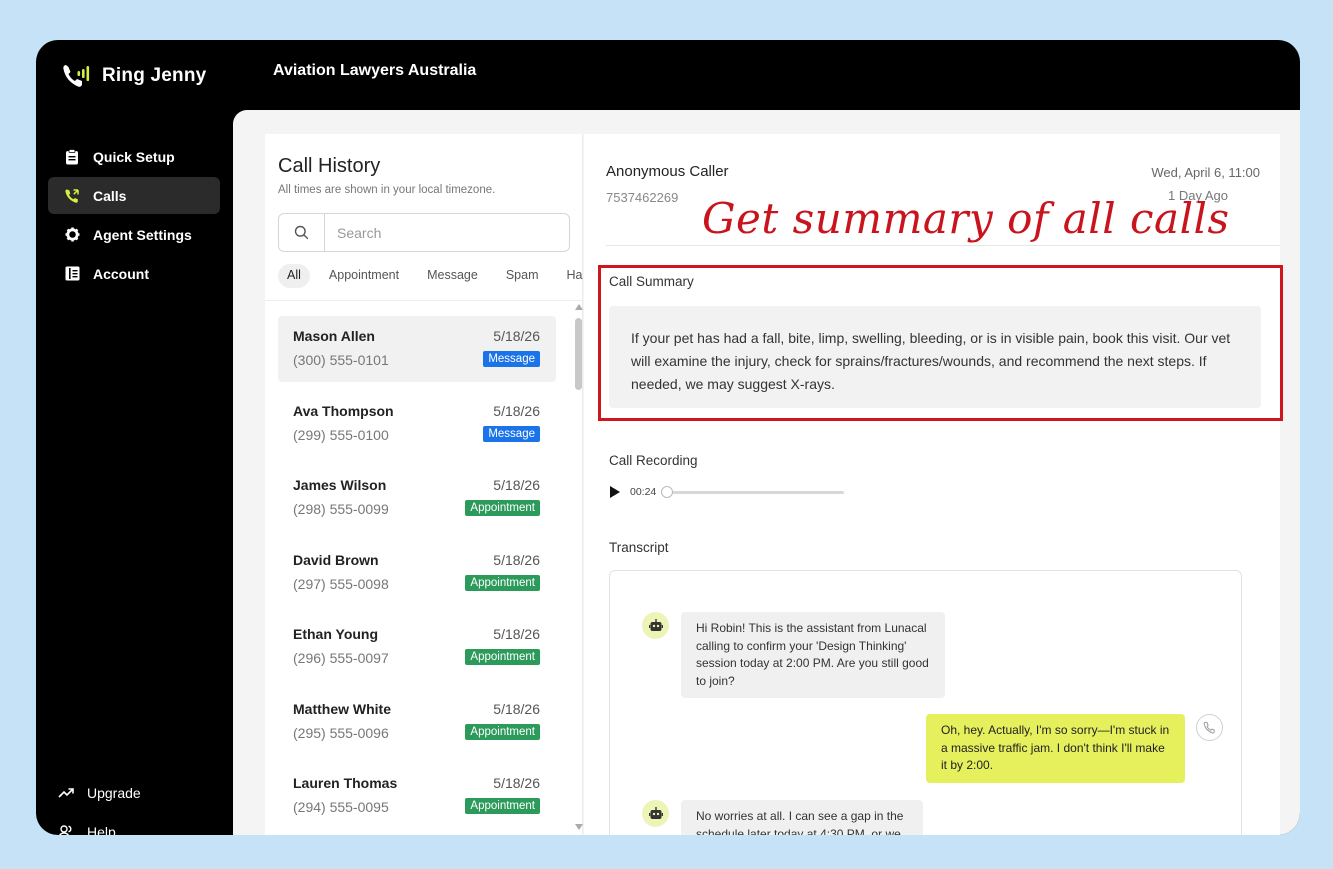 Image resolution: width=1333 pixels, height=869 pixels. I want to click on caller-name: Matthew White, so click(342, 708).